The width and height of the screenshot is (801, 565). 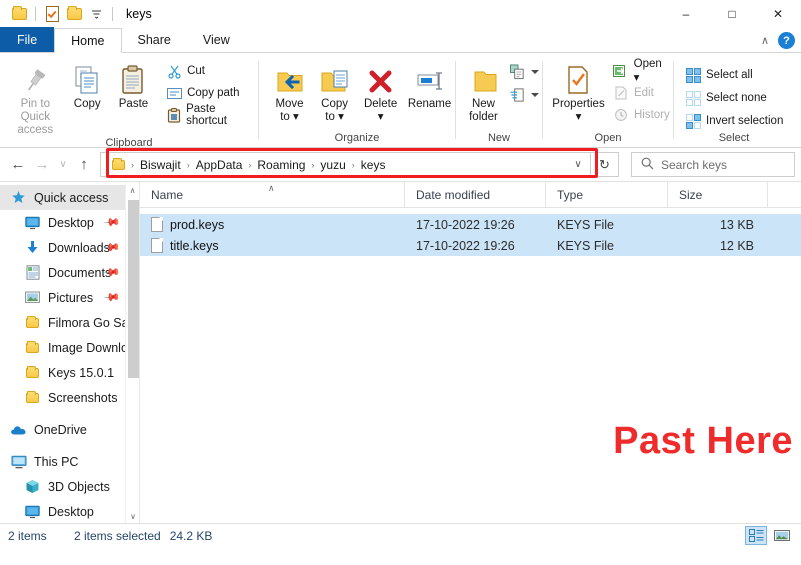 I want to click on select-all-button: Select all, so click(x=734, y=75).